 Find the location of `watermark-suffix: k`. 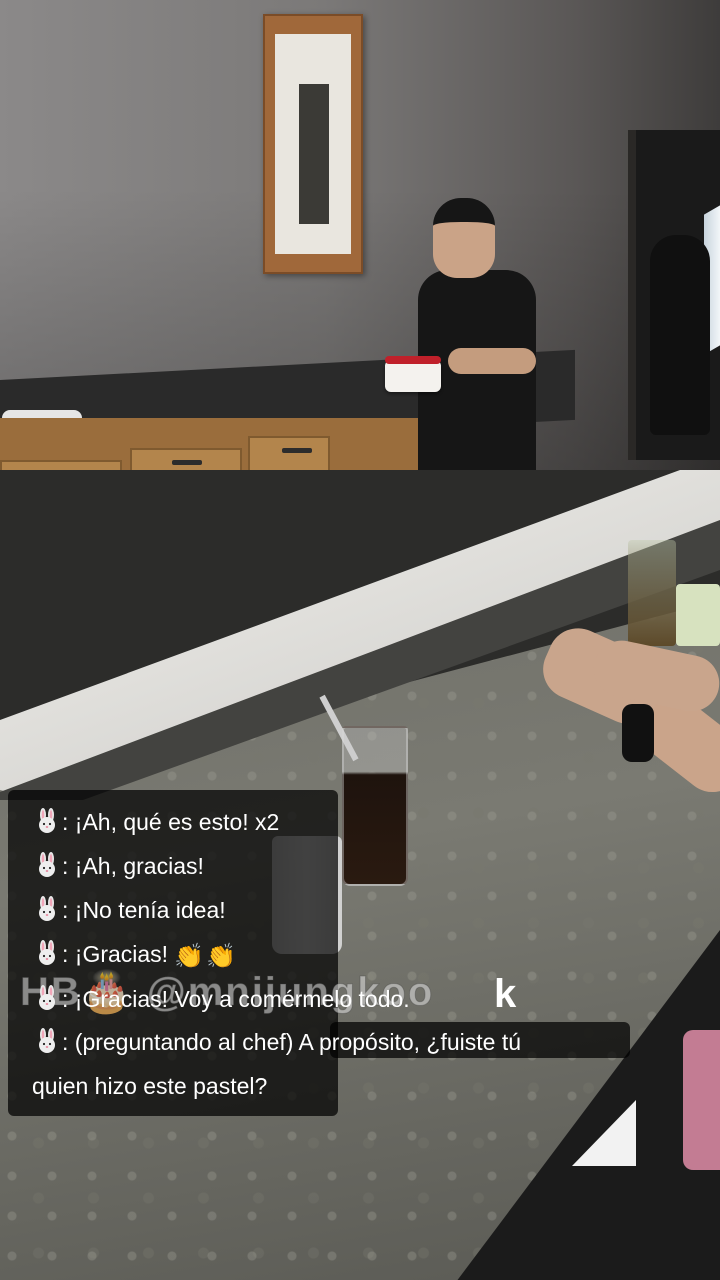

watermark-suffix: k is located at coordinates (505, 994).